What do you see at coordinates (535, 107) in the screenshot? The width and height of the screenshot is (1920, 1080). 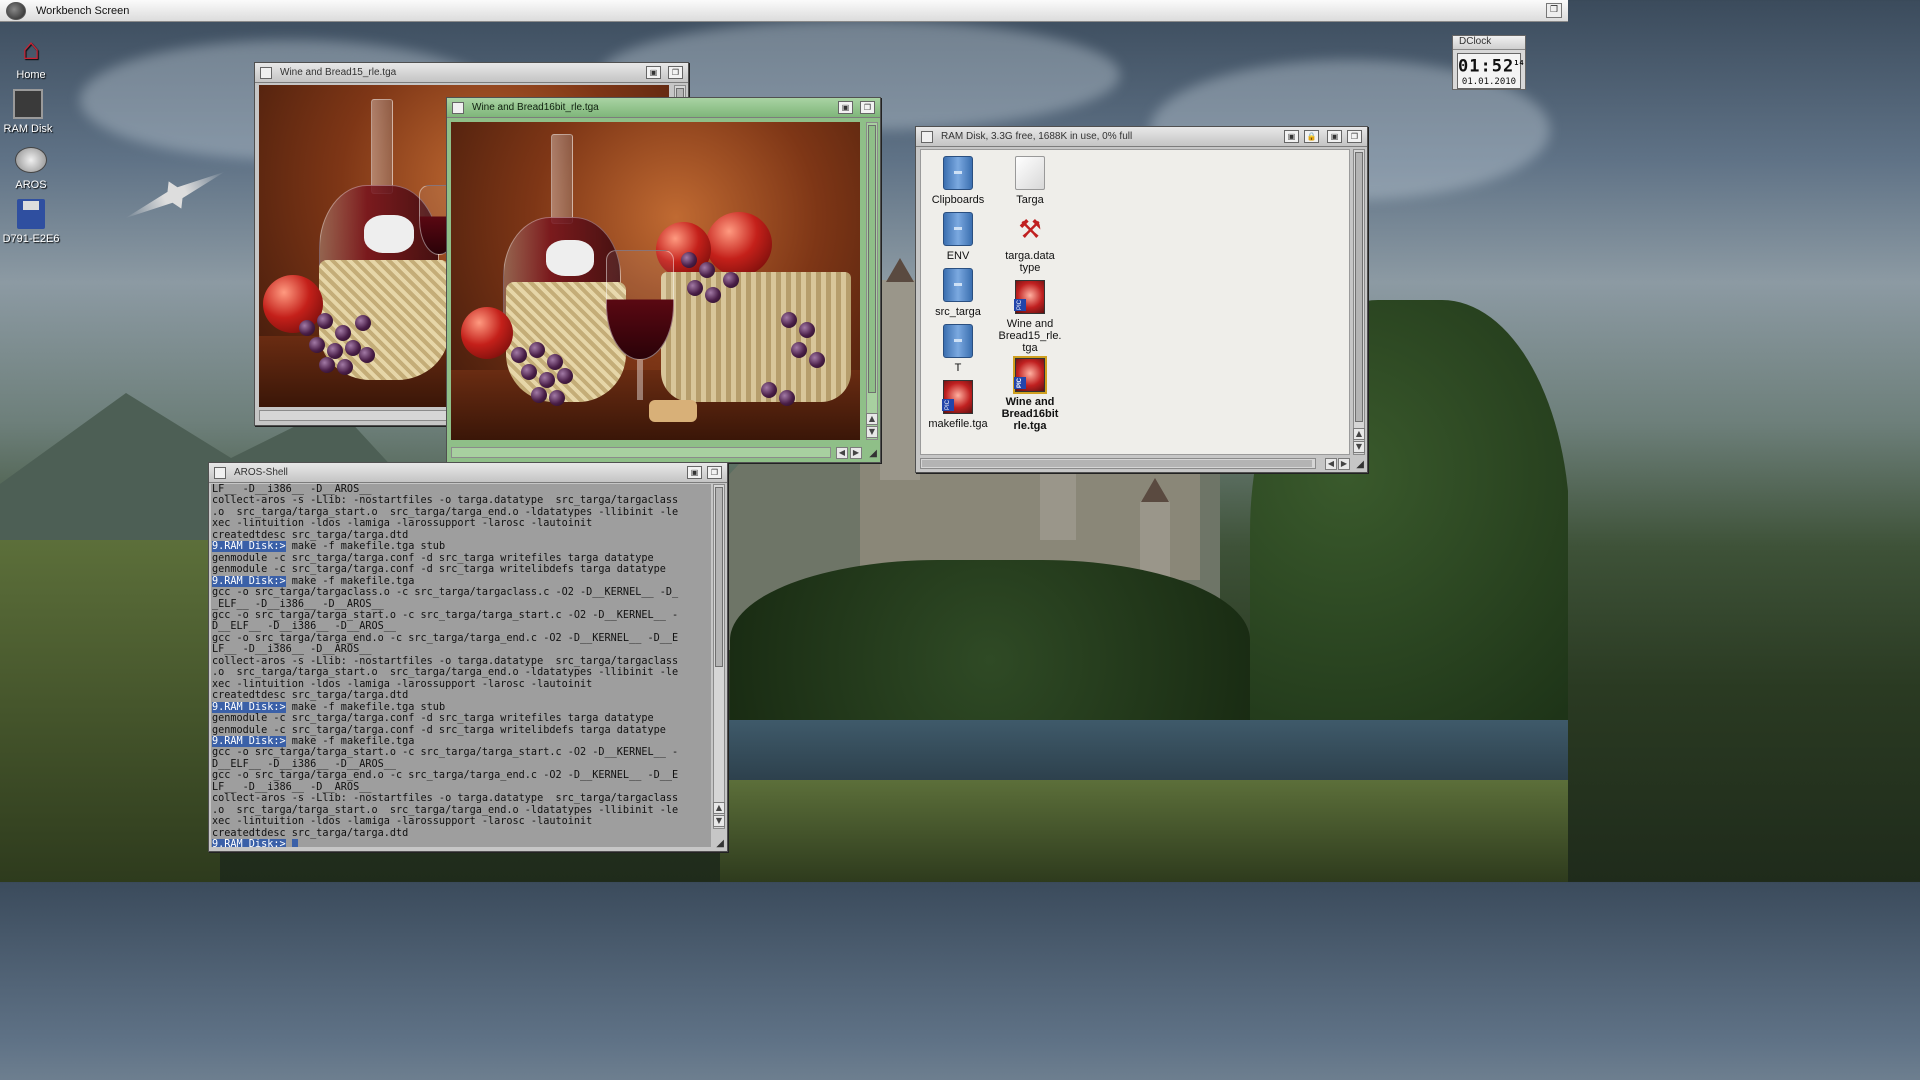 I see `window-title: Wine and Bread16bit_rle.tga` at bounding box center [535, 107].